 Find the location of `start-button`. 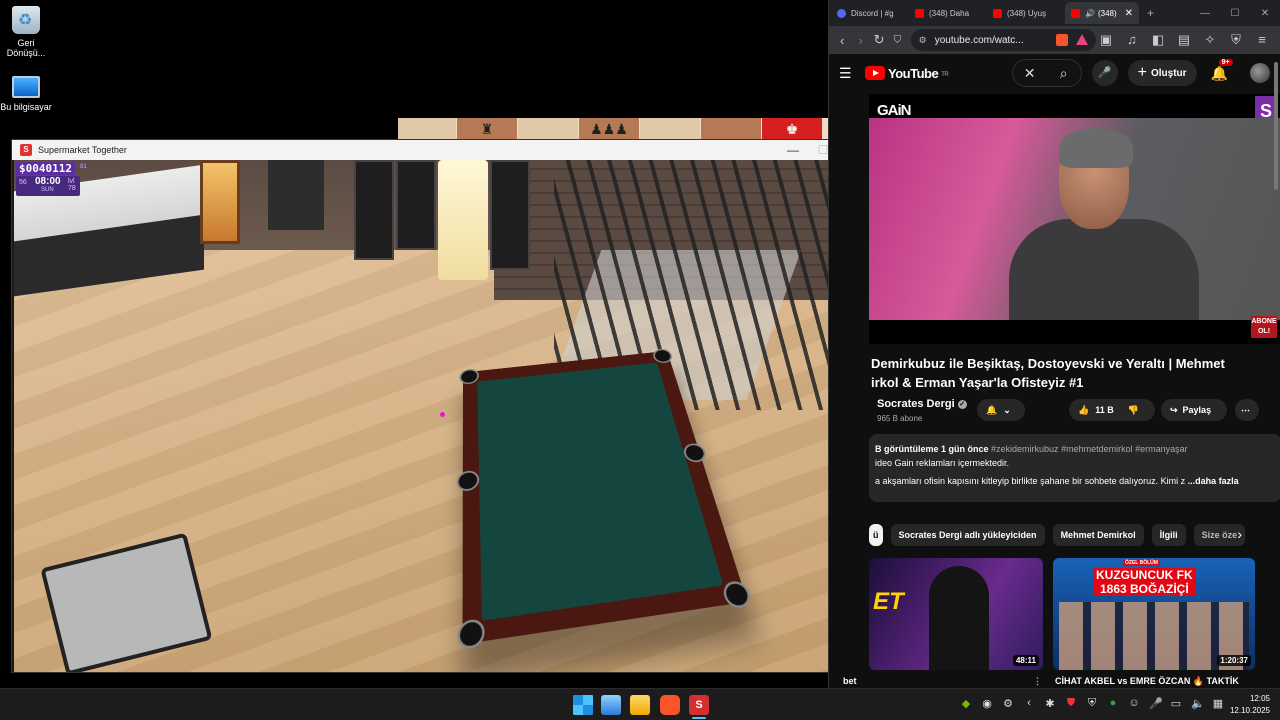

start-button is located at coordinates (583, 705).